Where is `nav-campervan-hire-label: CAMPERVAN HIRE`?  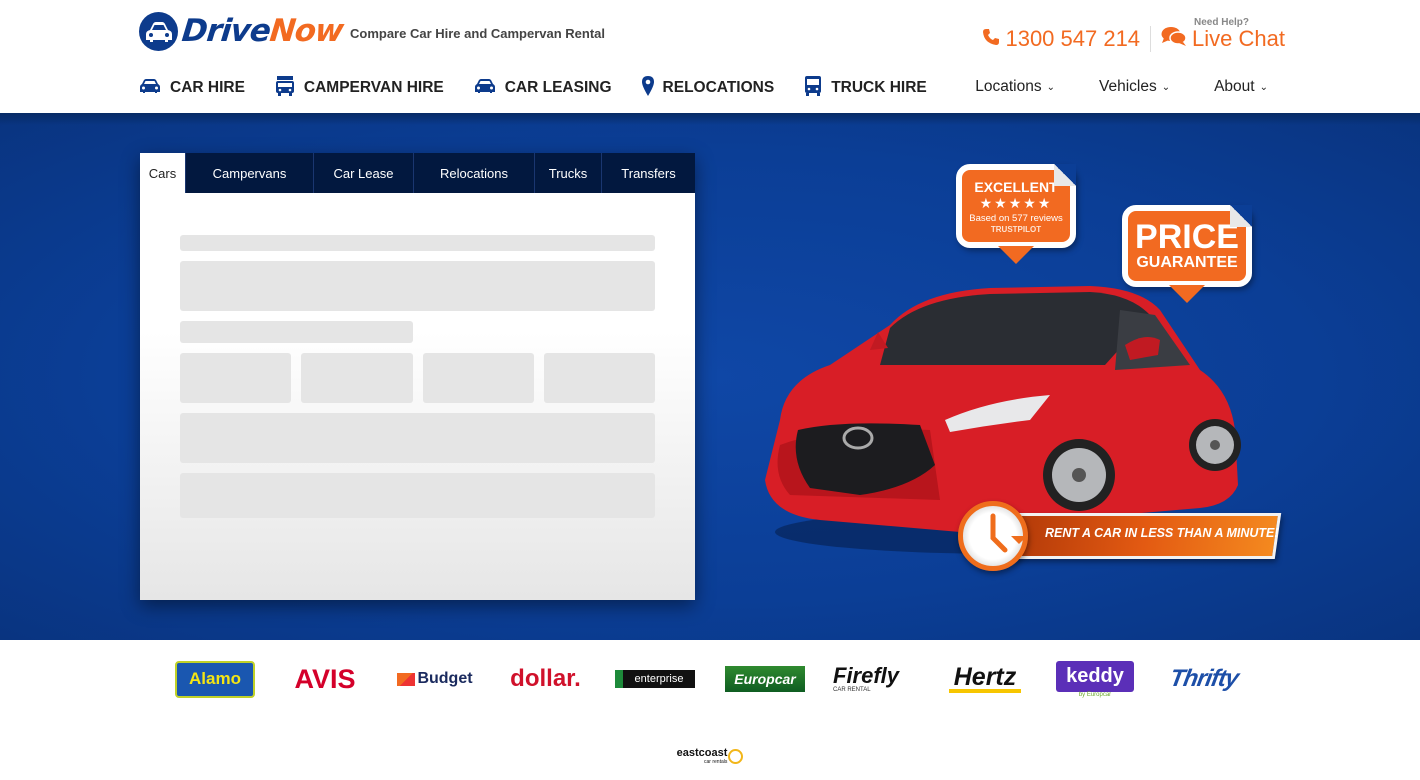 nav-campervan-hire-label: CAMPERVAN HIRE is located at coordinates (373, 87).